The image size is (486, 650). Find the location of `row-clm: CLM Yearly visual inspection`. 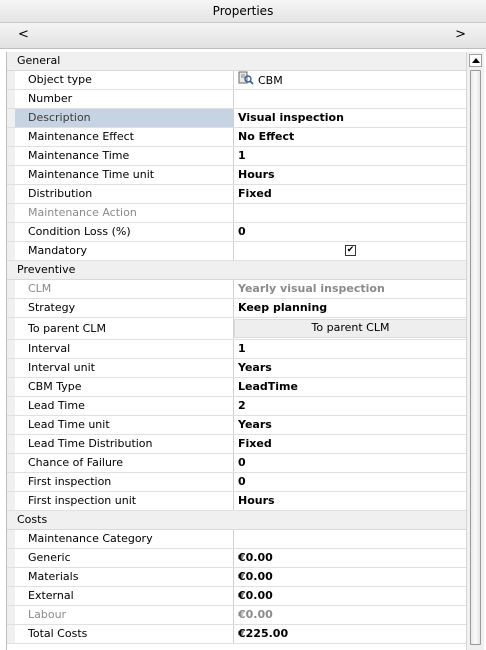

row-clm: CLM Yearly visual inspection is located at coordinates (237, 289).